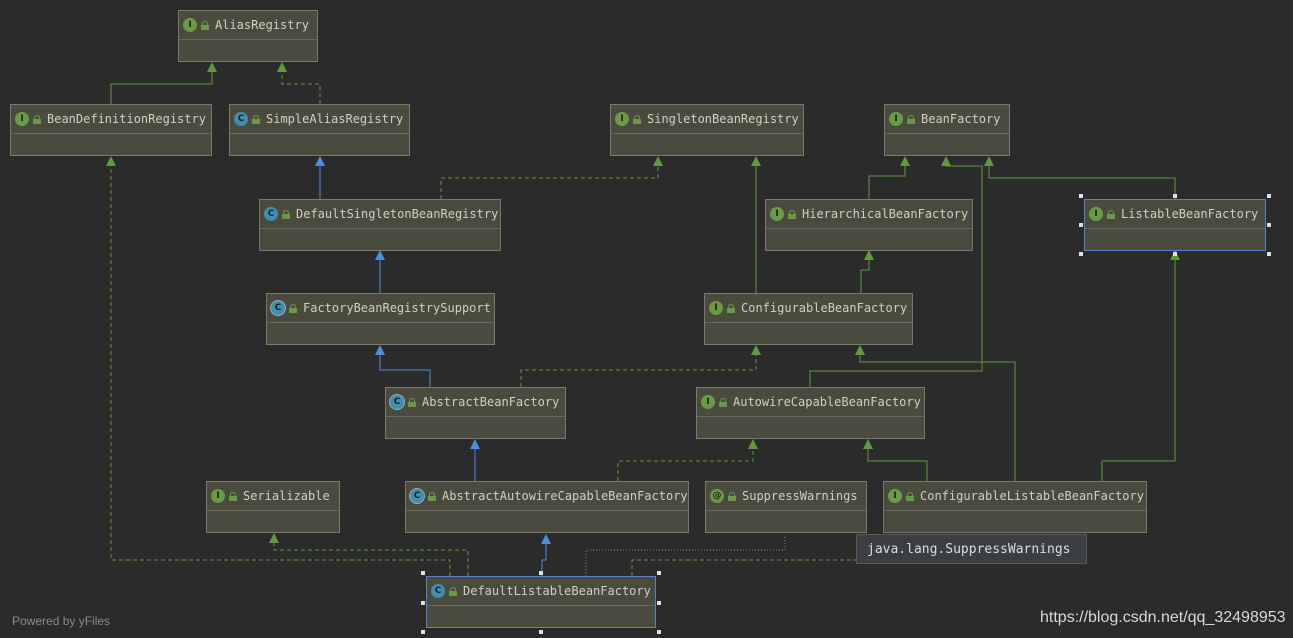 The height and width of the screenshot is (638, 1293). What do you see at coordinates (549, 182) in the screenshot?
I see `edge-dsbr-to-sbr` at bounding box center [549, 182].